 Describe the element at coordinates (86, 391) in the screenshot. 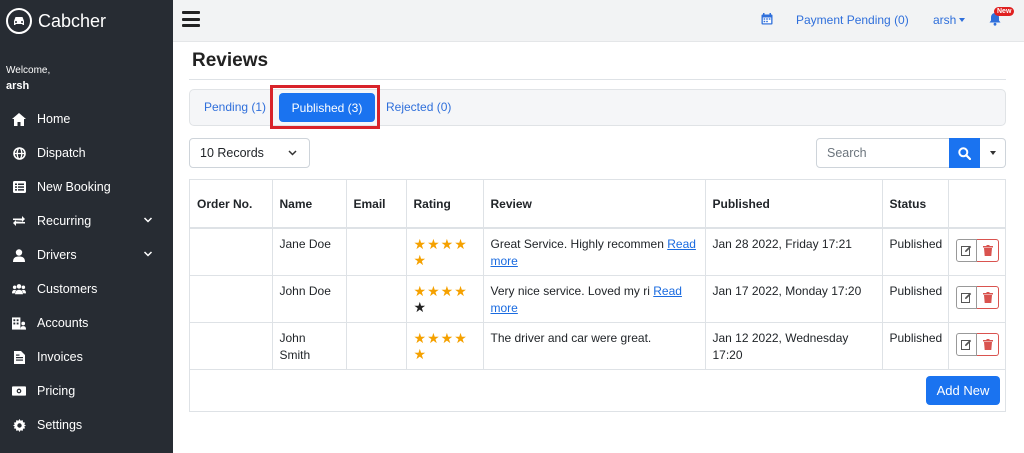

I see `sidebar-item-pricing: Pricing` at that location.